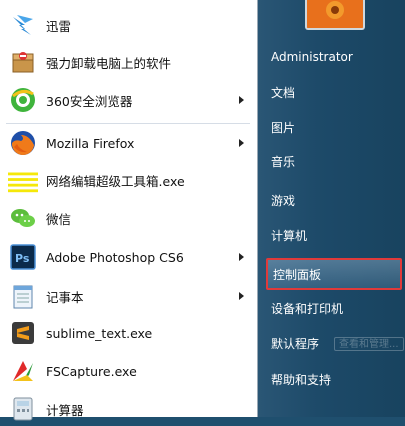  I want to click on notepad-icon, so click(23, 296).